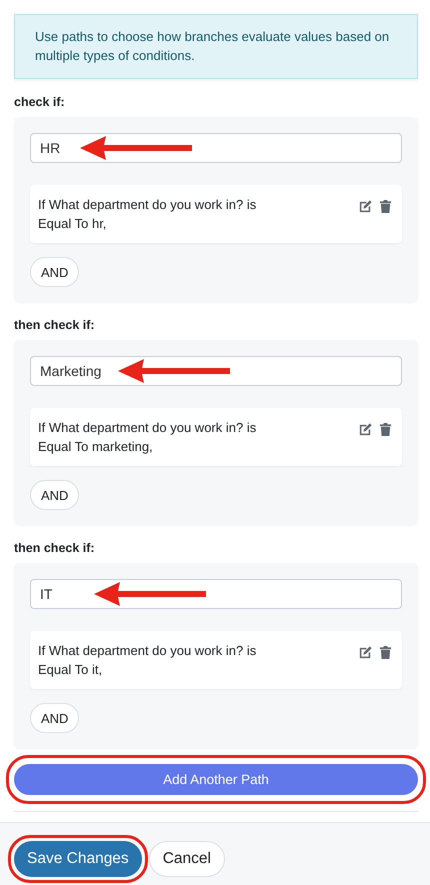  I want to click on save-button: Save Changes, so click(78, 859).